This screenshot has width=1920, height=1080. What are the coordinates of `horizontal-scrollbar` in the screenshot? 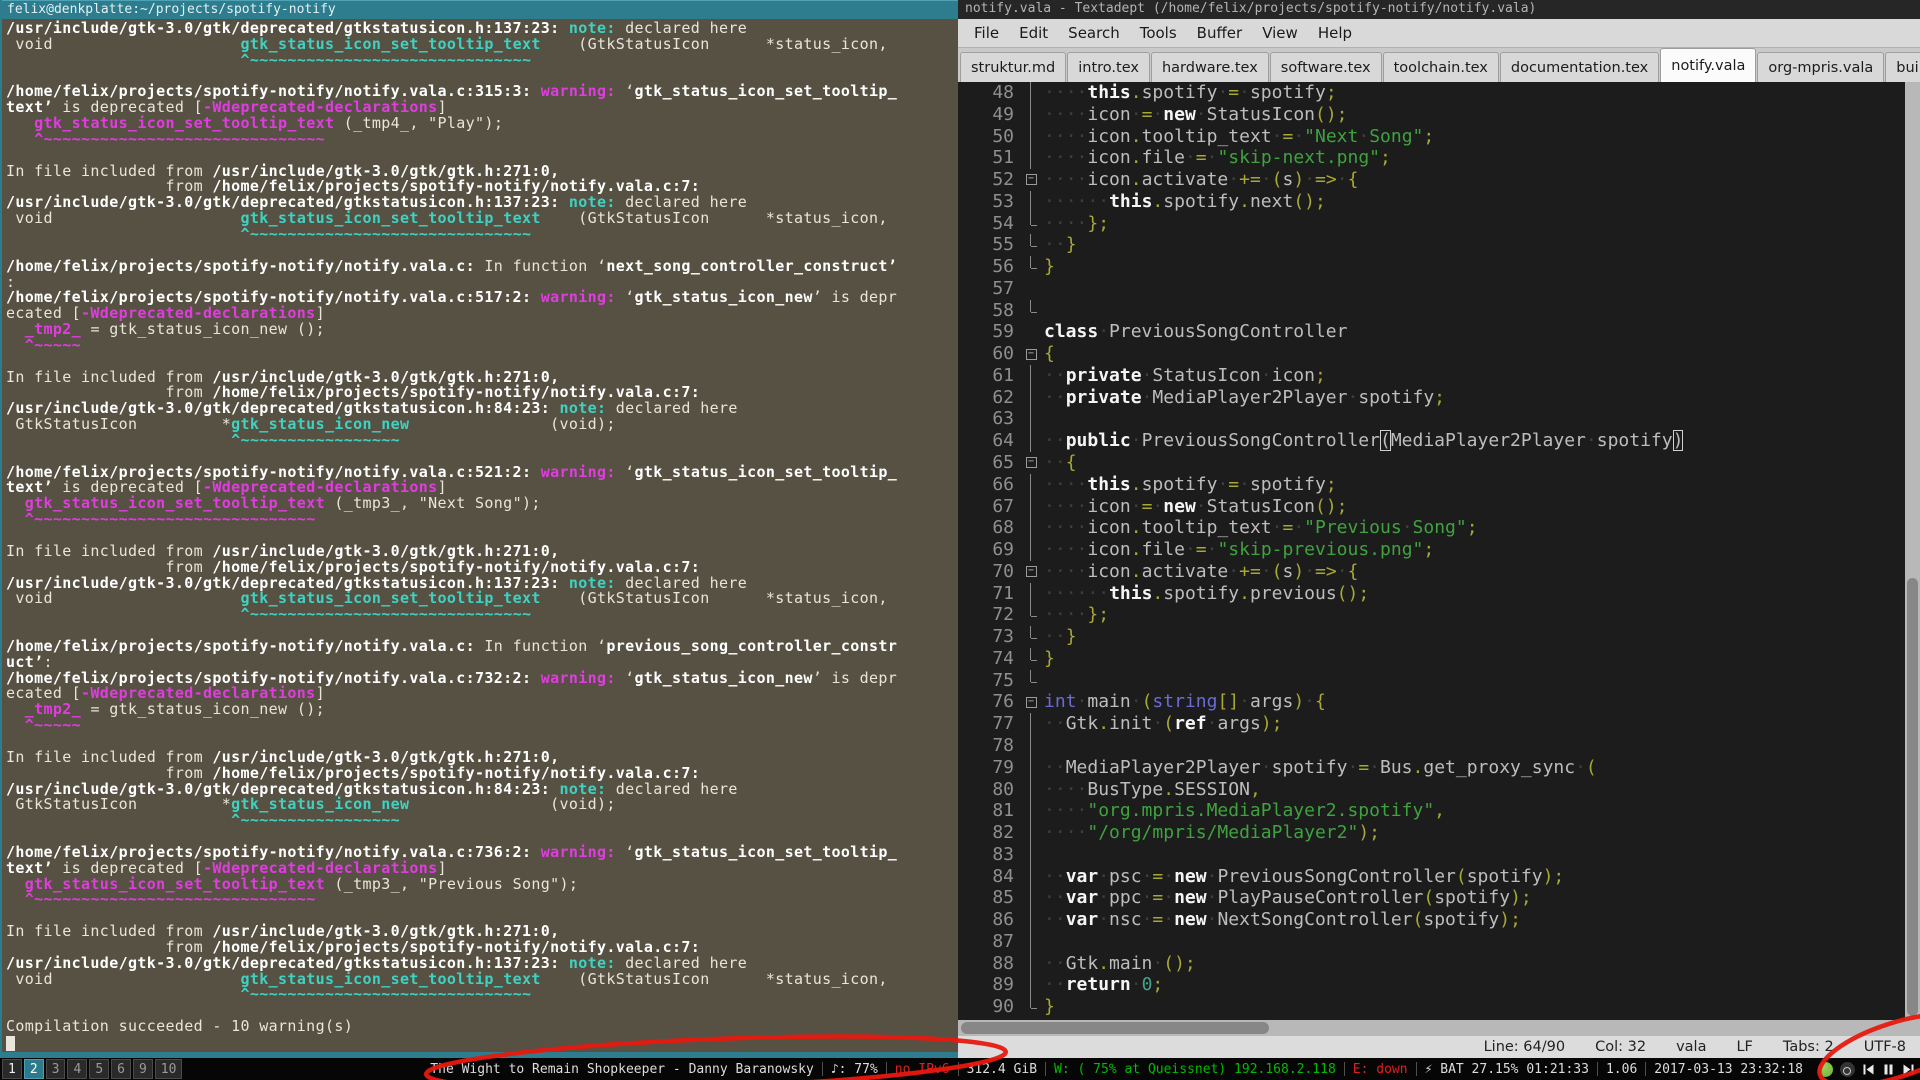 It's located at (1431, 1028).